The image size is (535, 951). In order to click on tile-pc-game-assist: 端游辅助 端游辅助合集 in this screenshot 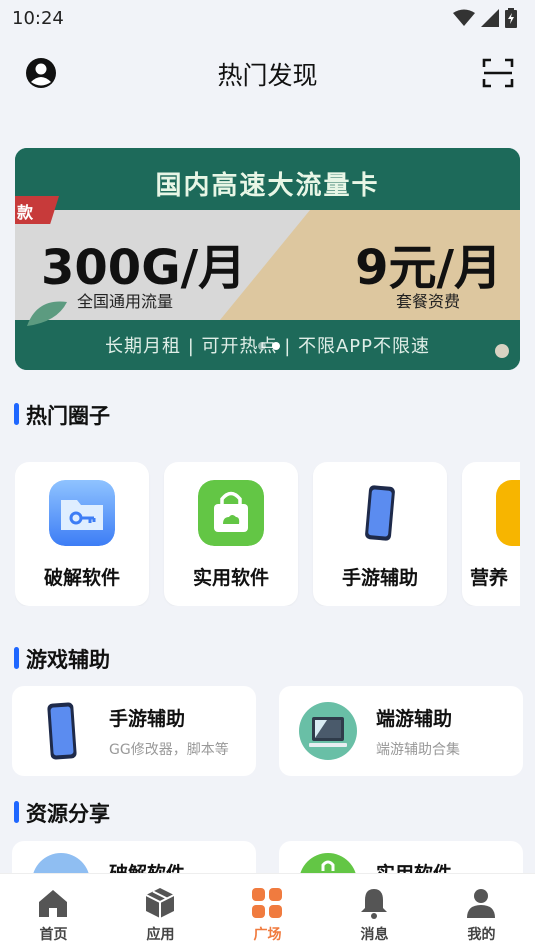, I will do `click(401, 731)`.